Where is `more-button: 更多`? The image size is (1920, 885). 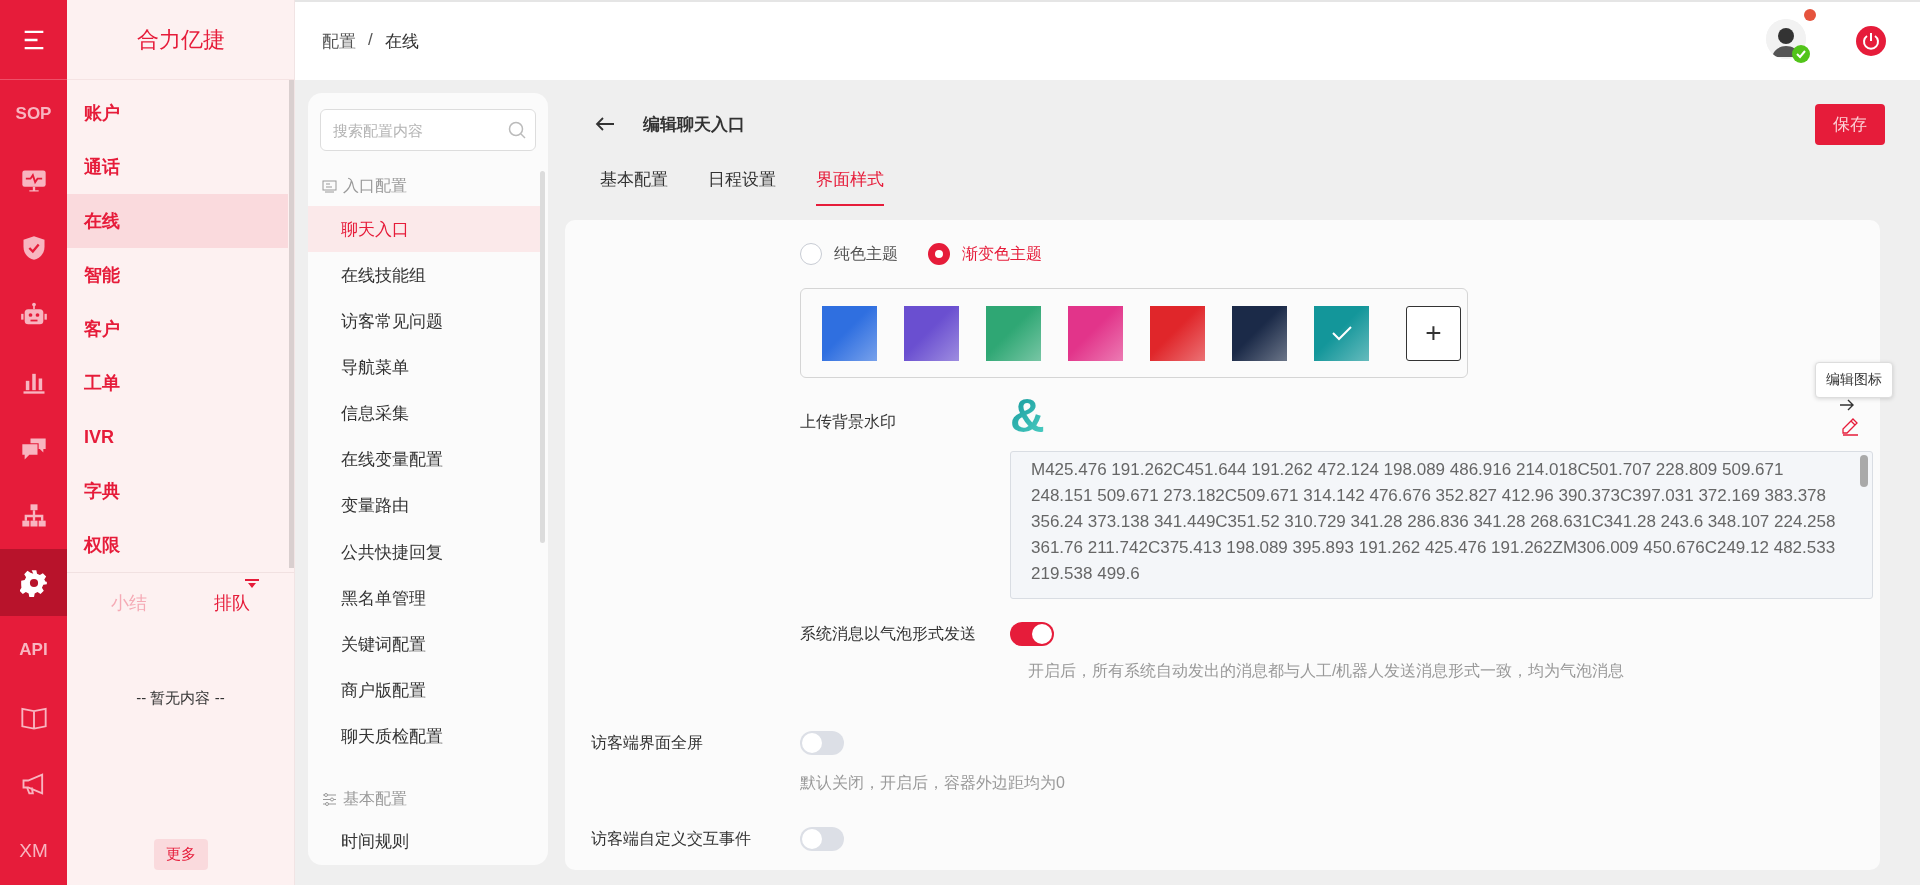
more-button: 更多 is located at coordinates (180, 854).